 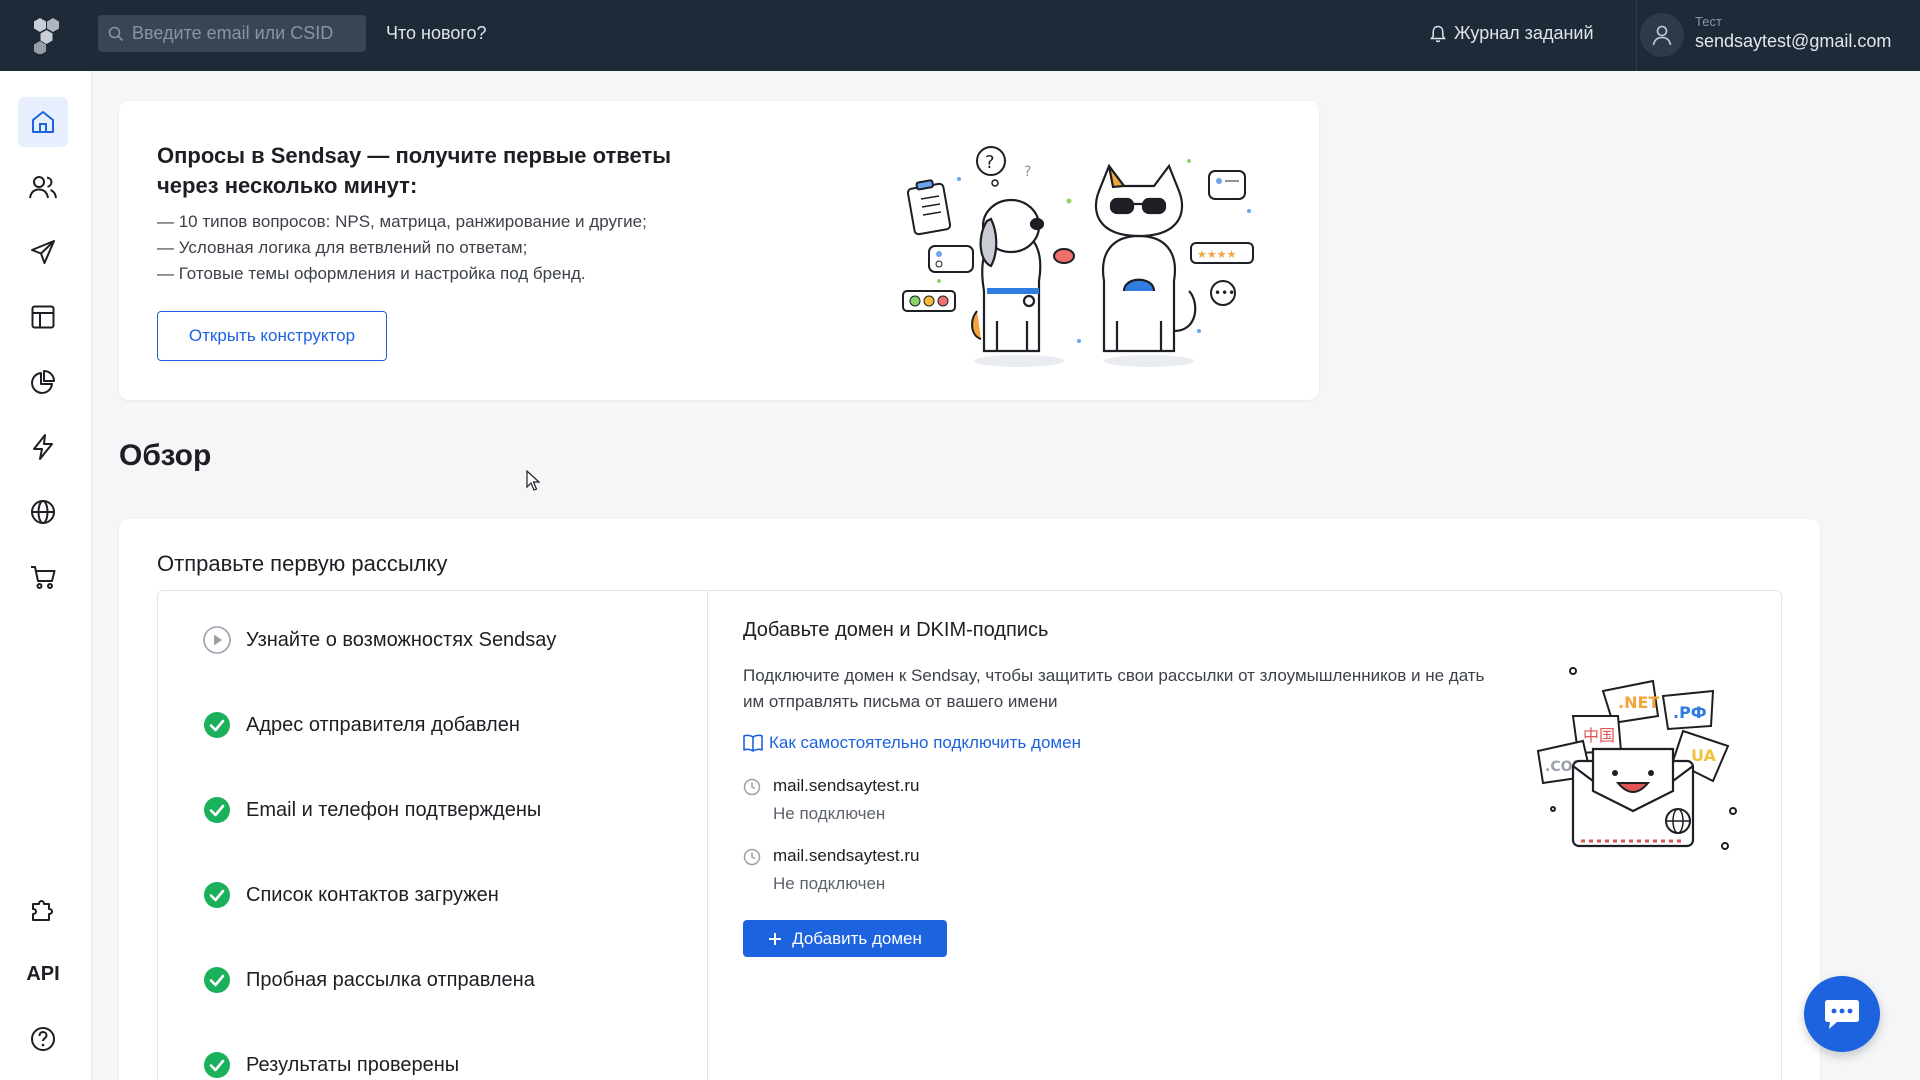 I want to click on globe-icon, so click(x=43, y=512).